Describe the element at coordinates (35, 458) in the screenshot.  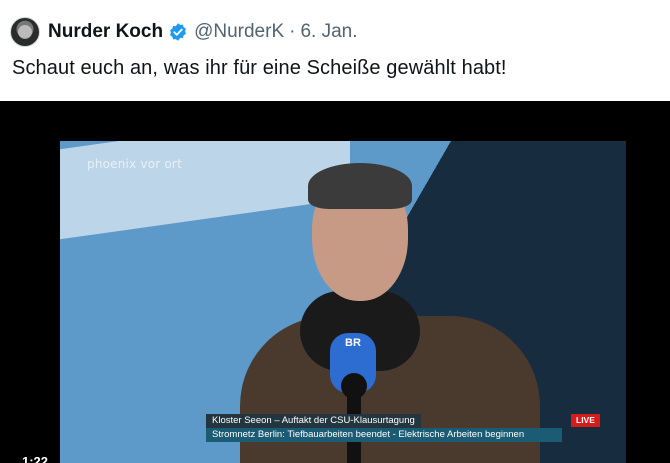
I see `video-timestamp: 1:22` at that location.